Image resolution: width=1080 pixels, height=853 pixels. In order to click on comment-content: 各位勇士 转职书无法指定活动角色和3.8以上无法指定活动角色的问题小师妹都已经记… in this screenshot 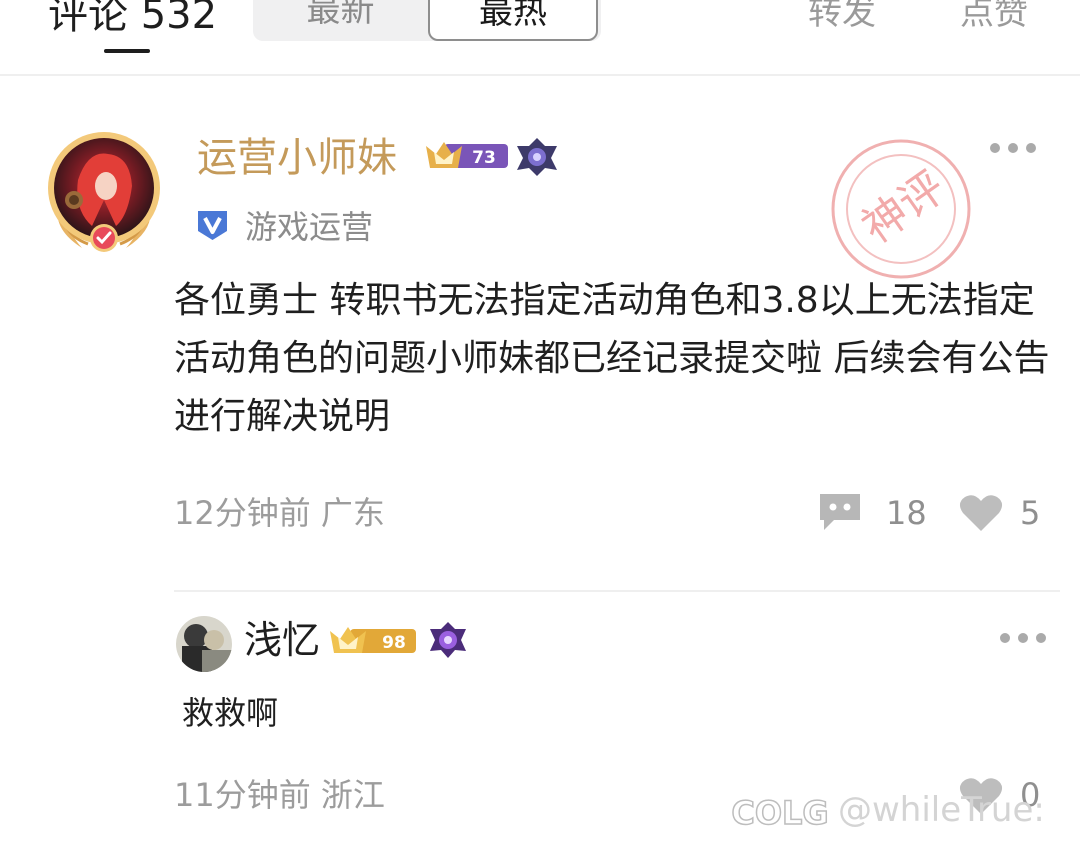, I will do `click(612, 358)`.